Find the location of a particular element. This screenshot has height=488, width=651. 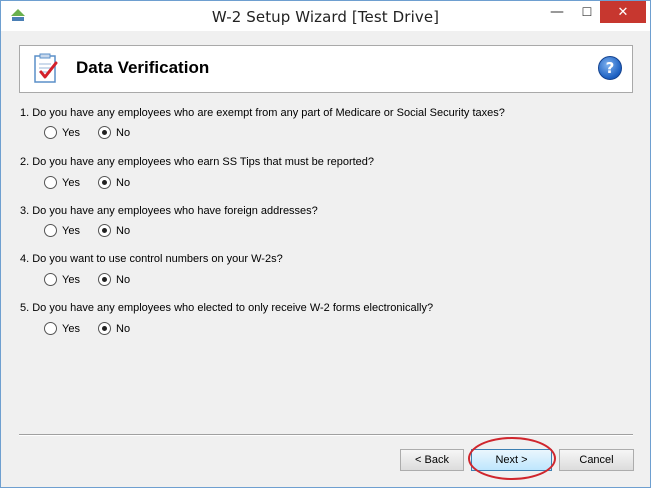

help-icon: ? is located at coordinates (610, 68).